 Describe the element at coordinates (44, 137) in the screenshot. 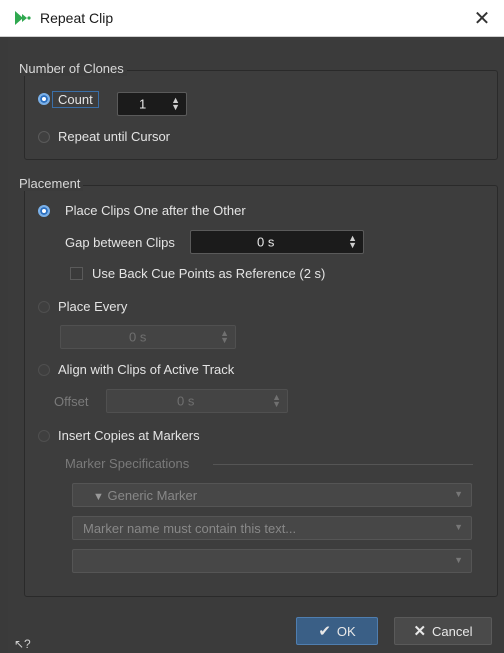

I see `repeat-until-cursor-radio` at that location.